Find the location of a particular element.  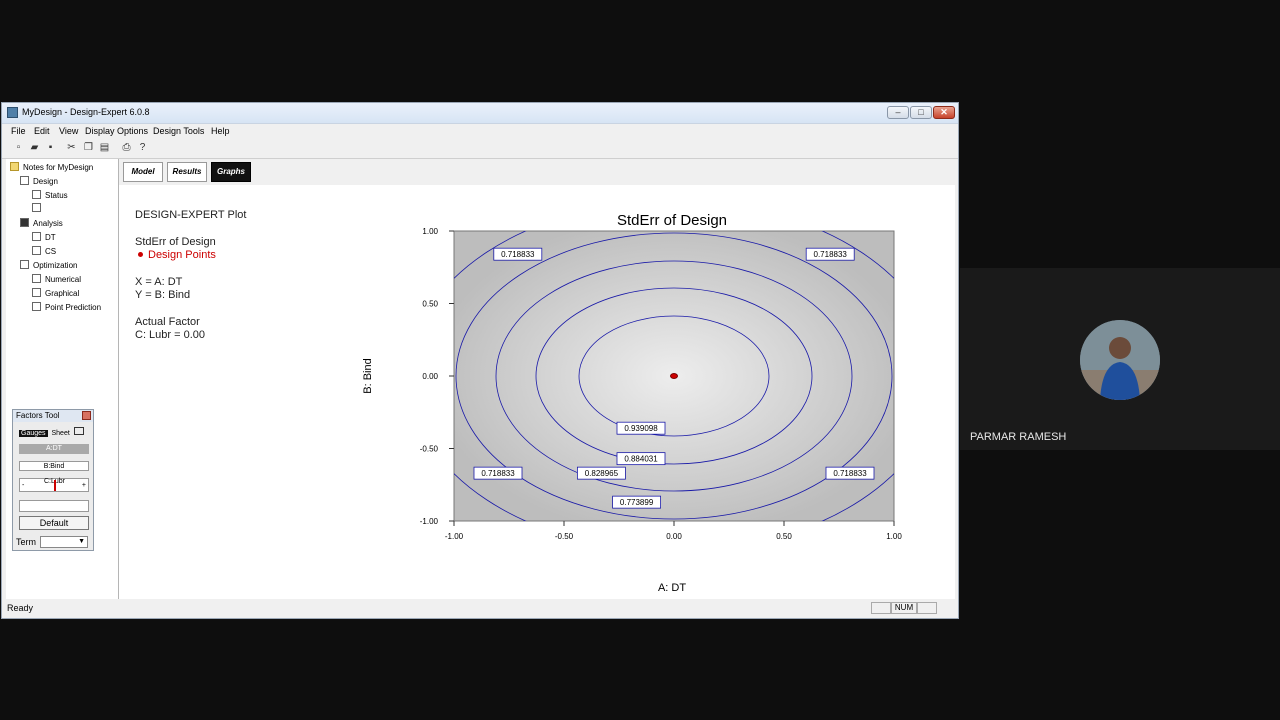

menu-edit: Edit is located at coordinates (42, 131).